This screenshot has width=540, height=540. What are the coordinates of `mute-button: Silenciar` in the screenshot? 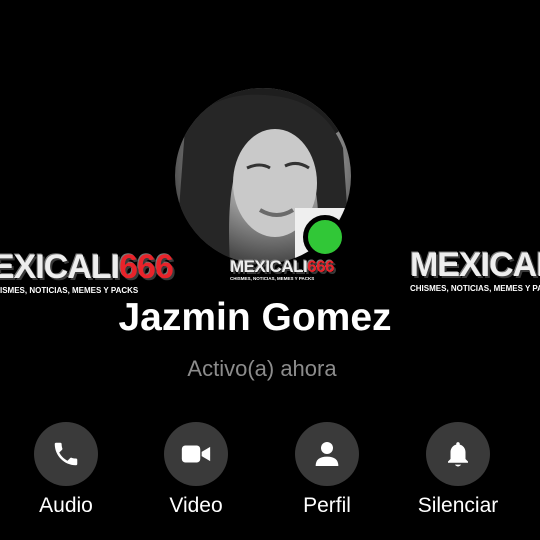 It's located at (458, 470).